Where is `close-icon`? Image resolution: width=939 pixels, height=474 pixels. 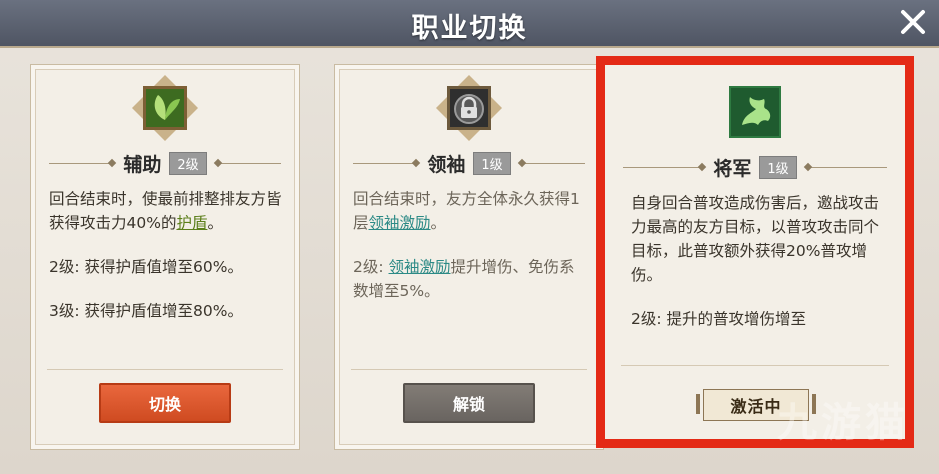
close-icon is located at coordinates (913, 22).